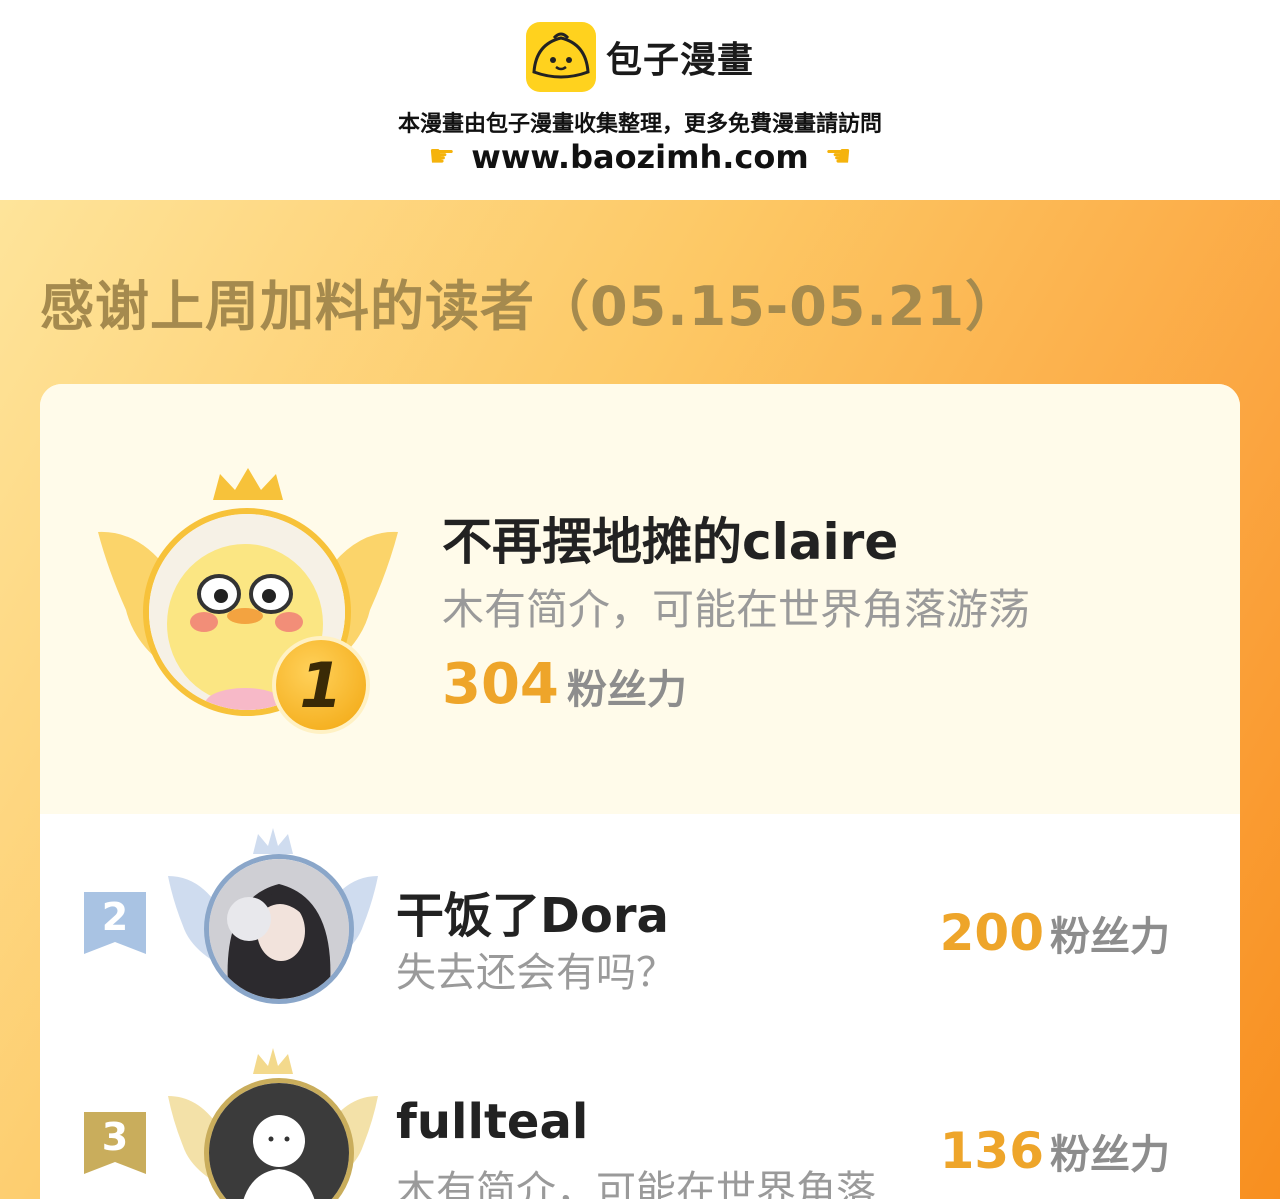  What do you see at coordinates (838, 156) in the screenshot?
I see `pointing-left-icon: ☚` at bounding box center [838, 156].